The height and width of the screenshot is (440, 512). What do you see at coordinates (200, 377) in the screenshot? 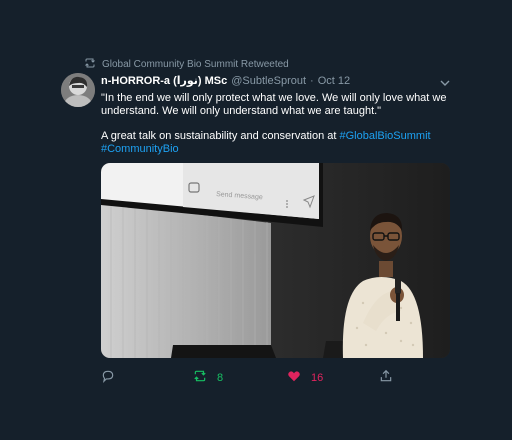
I see `retweet-icon` at bounding box center [200, 377].